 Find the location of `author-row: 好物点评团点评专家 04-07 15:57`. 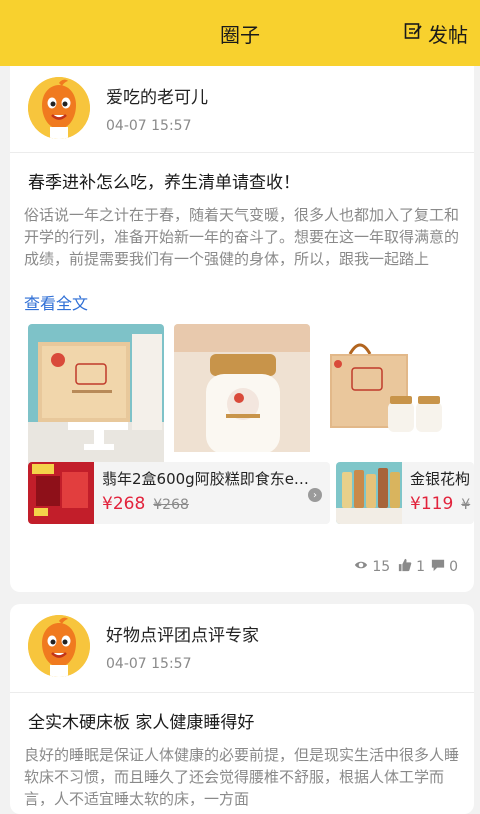

author-row: 好物点评团点评专家 04-07 15:57 is located at coordinates (143, 646).